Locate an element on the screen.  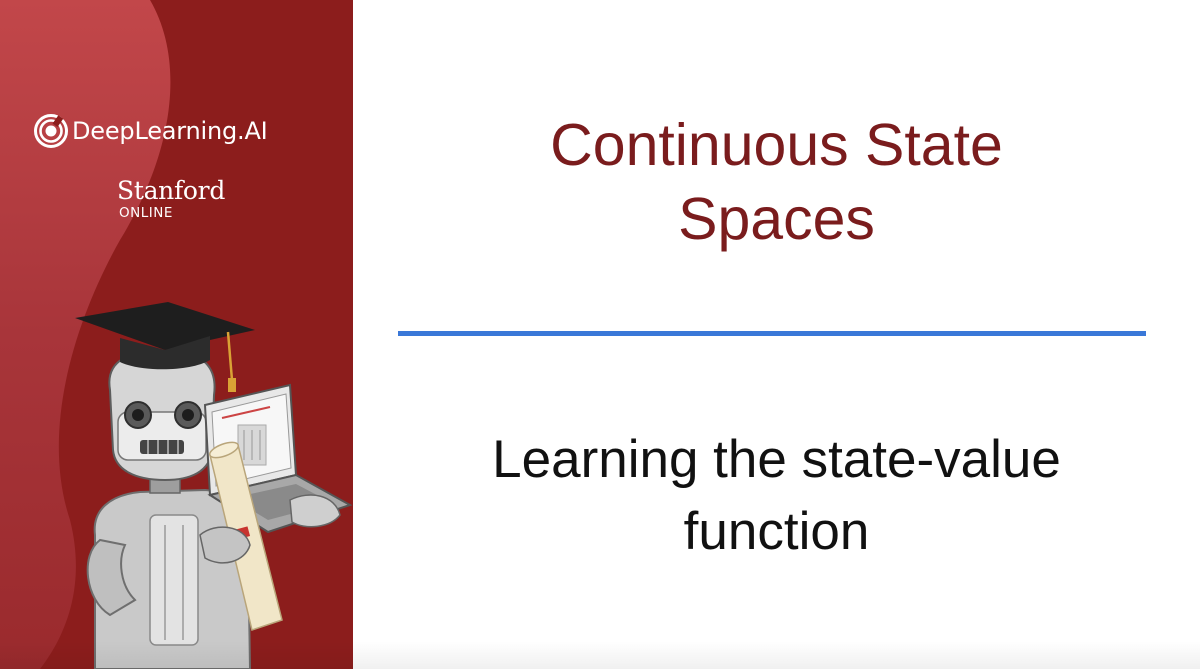
deeplearning-swirl-icon is located at coordinates (51, 131).